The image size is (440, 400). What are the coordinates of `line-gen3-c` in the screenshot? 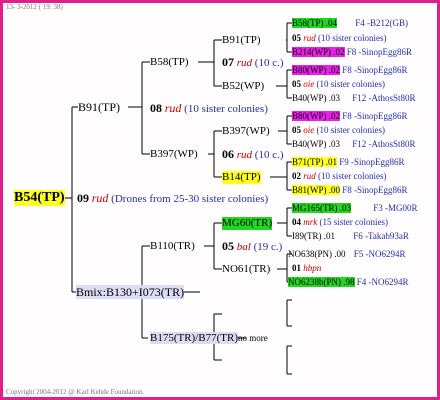 It's located at (213, 246).